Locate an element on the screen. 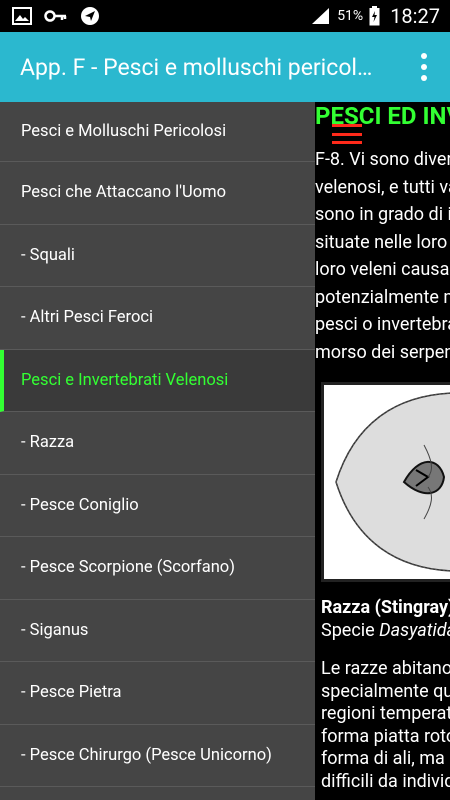  drawer-item-label: - Razza is located at coordinates (48, 443).